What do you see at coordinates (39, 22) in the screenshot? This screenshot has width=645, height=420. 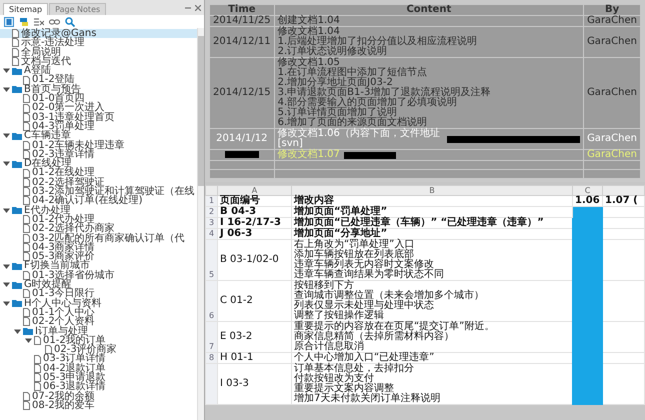 I see `list-icon` at bounding box center [39, 22].